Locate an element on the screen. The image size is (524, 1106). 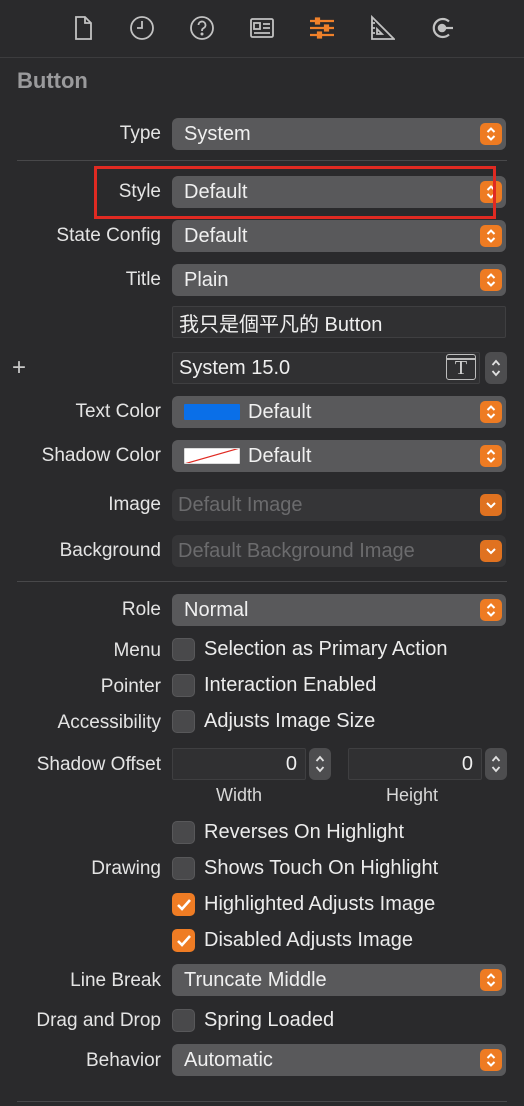
style-label: Style is located at coordinates (139, 191).